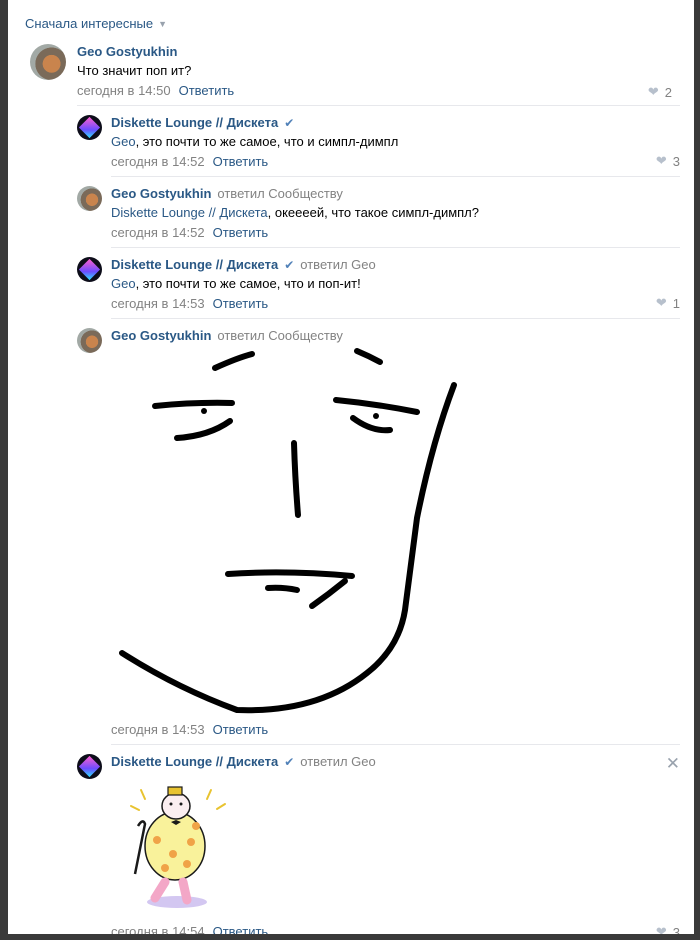 The image size is (700, 940). I want to click on comment-text-body: , это почти то же самое, что и поп-ит!, so click(248, 283).